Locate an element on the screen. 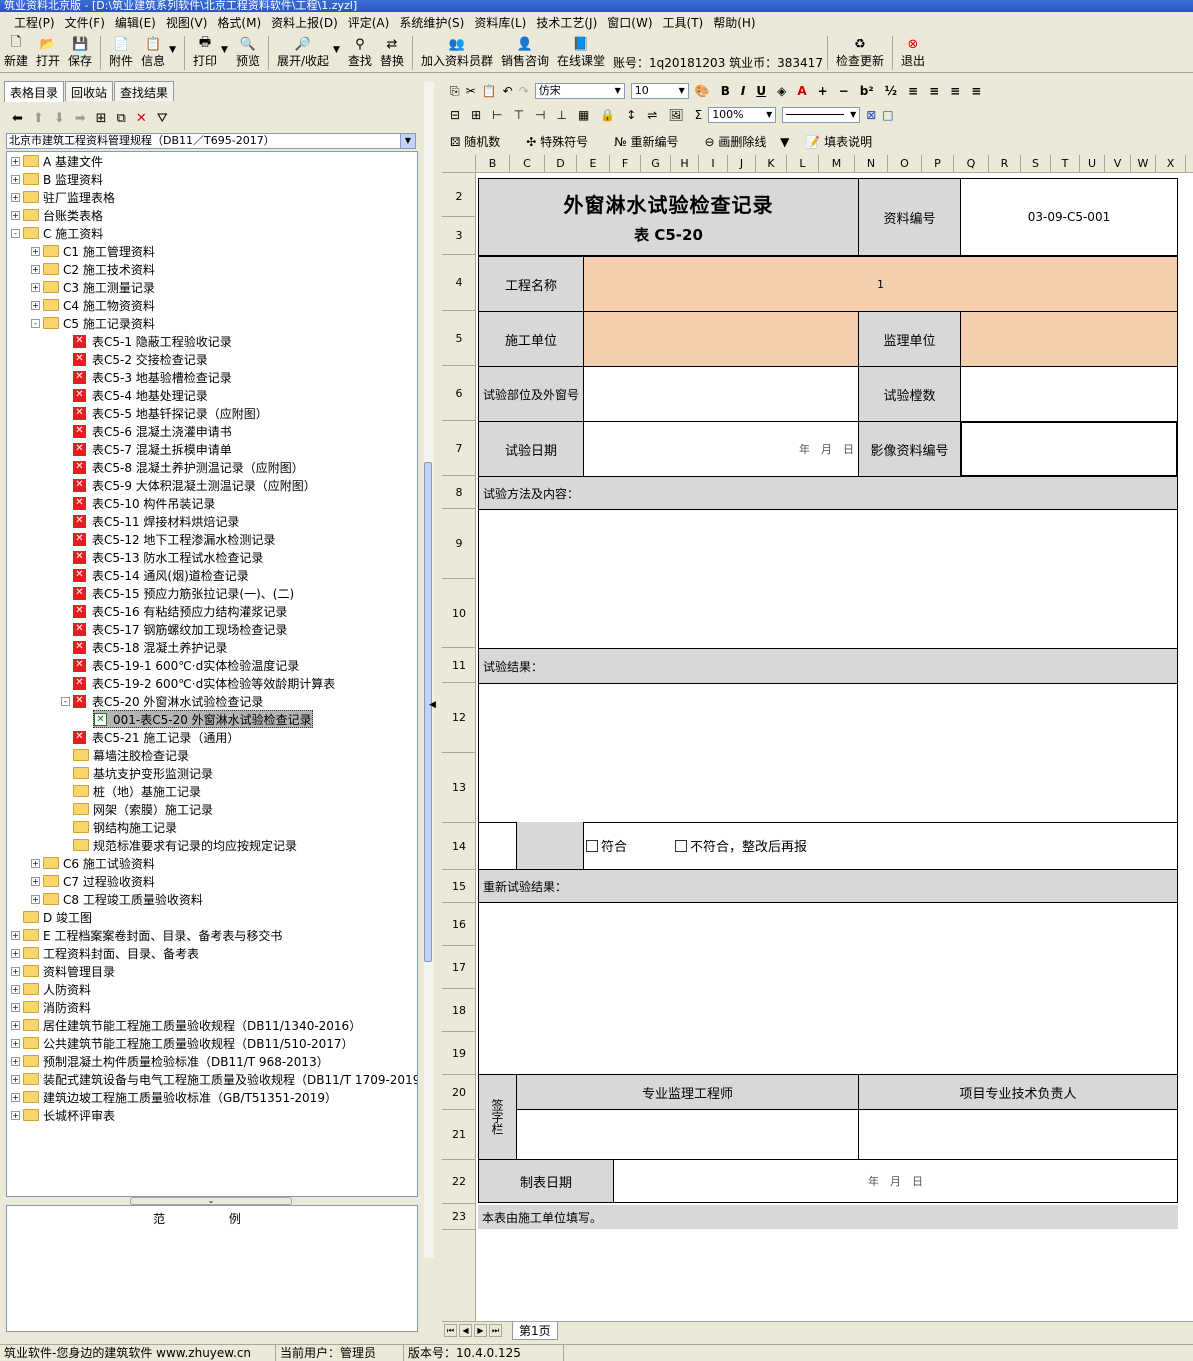  tree-item: + C8 工程竣工质量验收资料 is located at coordinates (117, 899).